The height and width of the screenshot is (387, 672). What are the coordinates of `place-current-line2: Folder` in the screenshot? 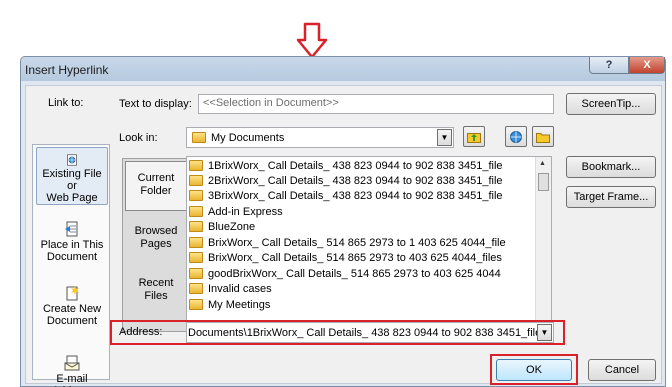 It's located at (156, 191).